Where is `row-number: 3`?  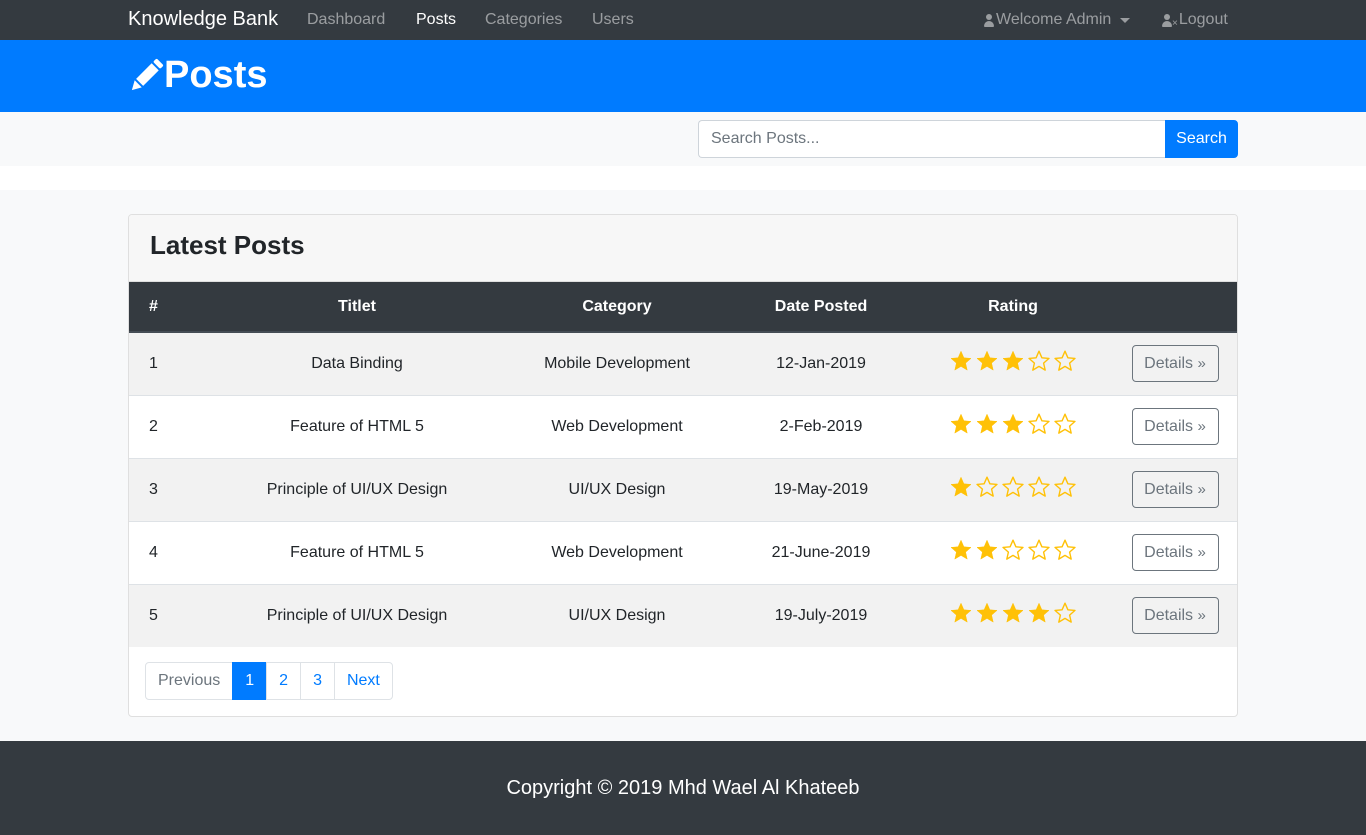
row-number: 3 is located at coordinates (169, 489).